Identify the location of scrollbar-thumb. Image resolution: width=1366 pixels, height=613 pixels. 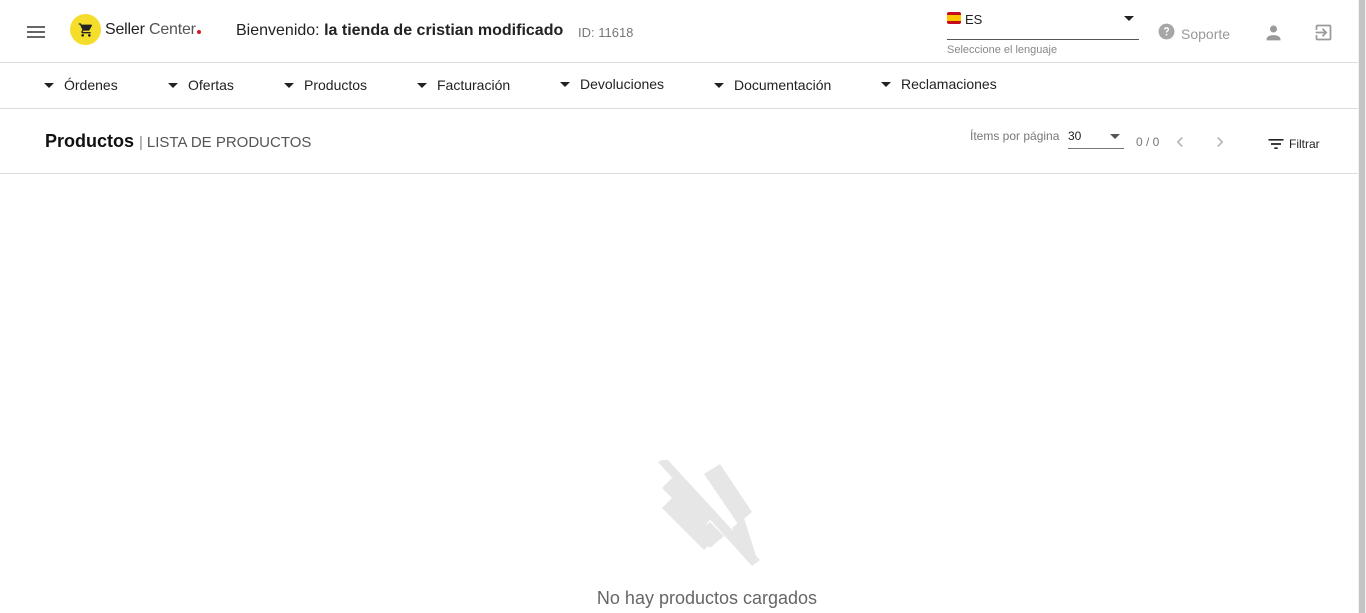
(1362, 306).